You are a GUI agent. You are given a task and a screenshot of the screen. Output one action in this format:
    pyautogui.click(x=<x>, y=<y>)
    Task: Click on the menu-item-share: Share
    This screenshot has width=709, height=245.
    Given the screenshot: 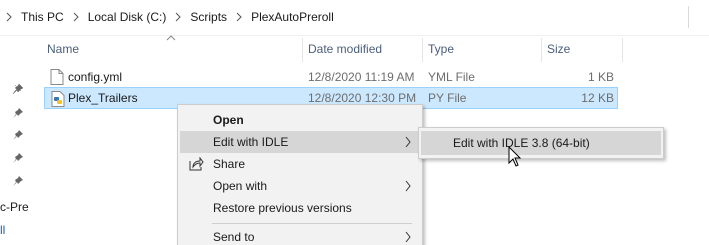 What is the action you would take?
    pyautogui.click(x=300, y=164)
    